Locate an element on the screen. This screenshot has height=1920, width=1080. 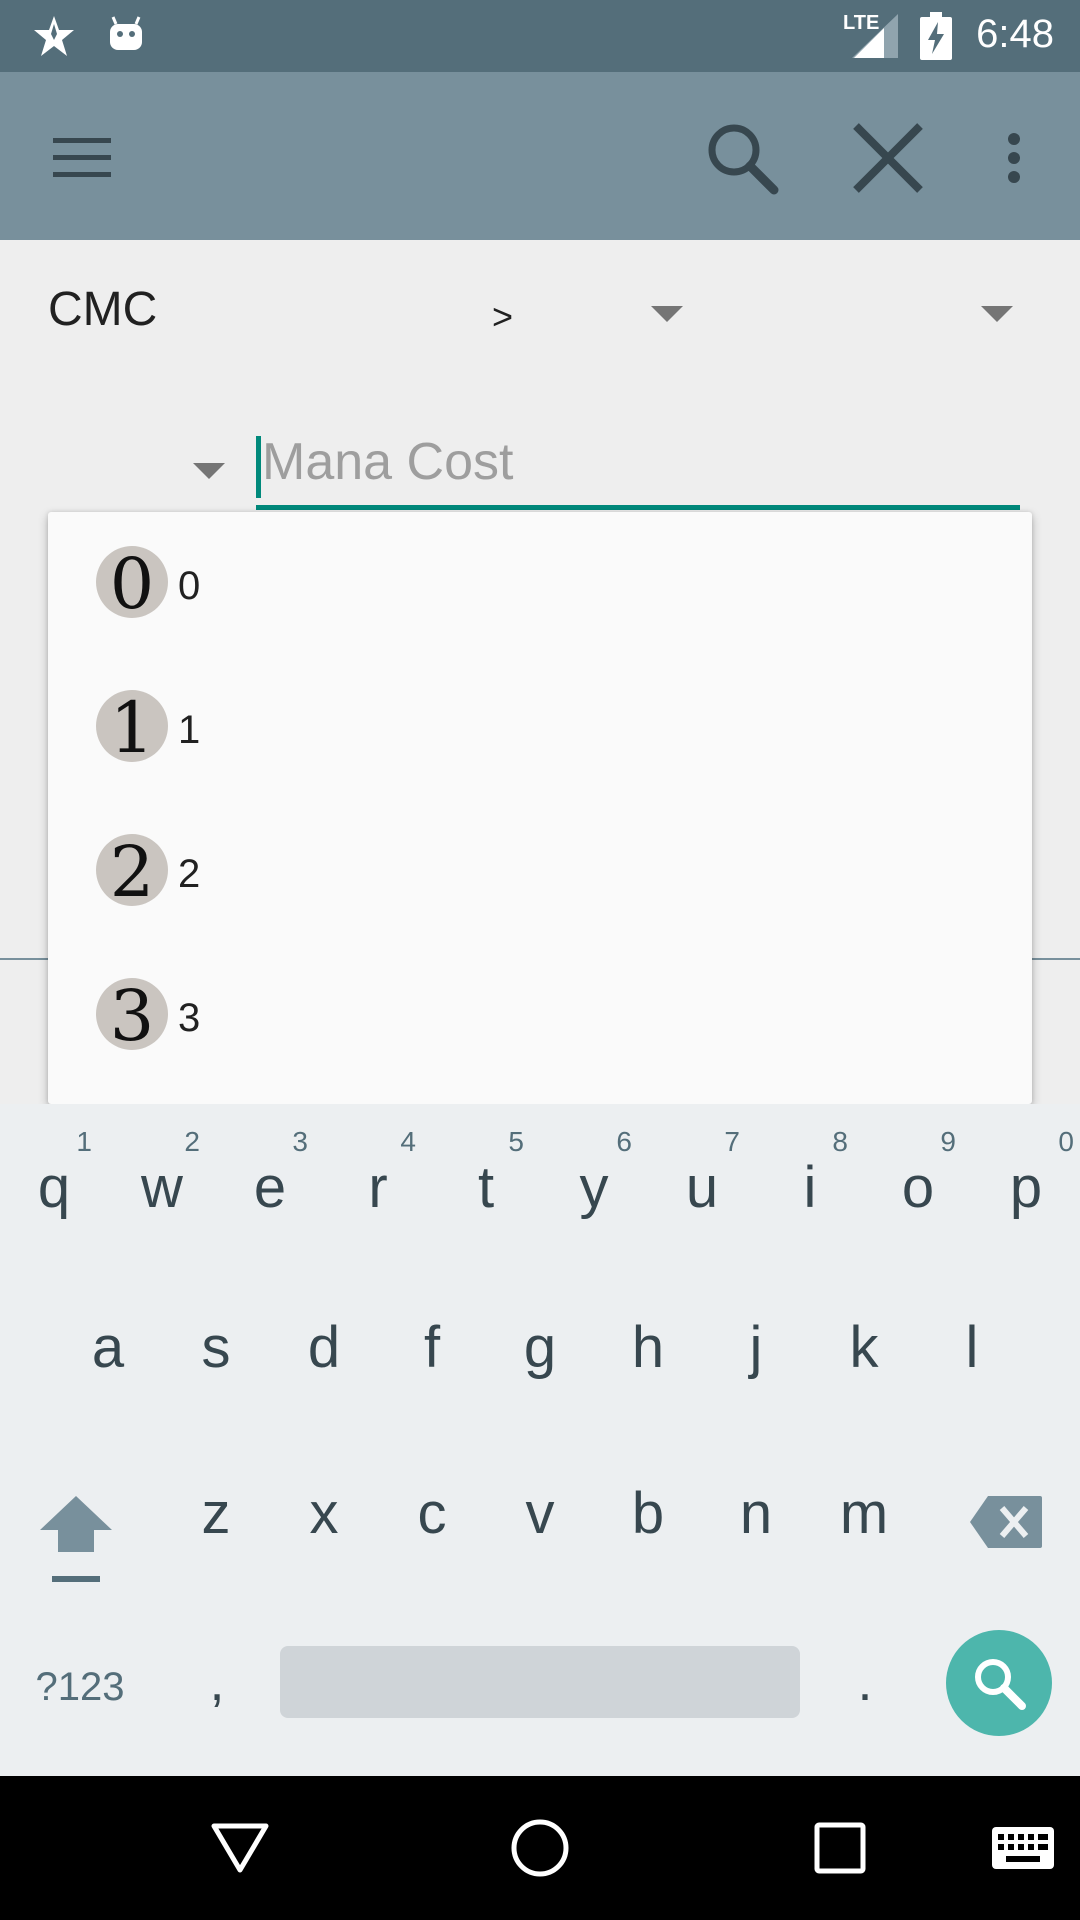
key-label: e is located at coordinates (270, 1187).